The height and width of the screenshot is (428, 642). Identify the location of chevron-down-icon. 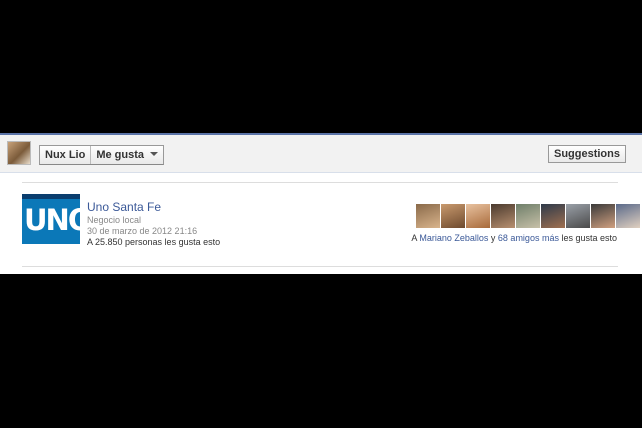
(154, 154).